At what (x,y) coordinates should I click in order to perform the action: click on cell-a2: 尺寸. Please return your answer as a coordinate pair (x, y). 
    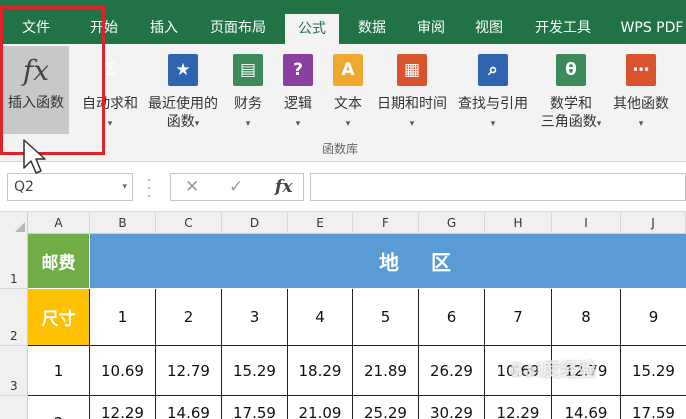
    Looking at the image, I should click on (59, 317).